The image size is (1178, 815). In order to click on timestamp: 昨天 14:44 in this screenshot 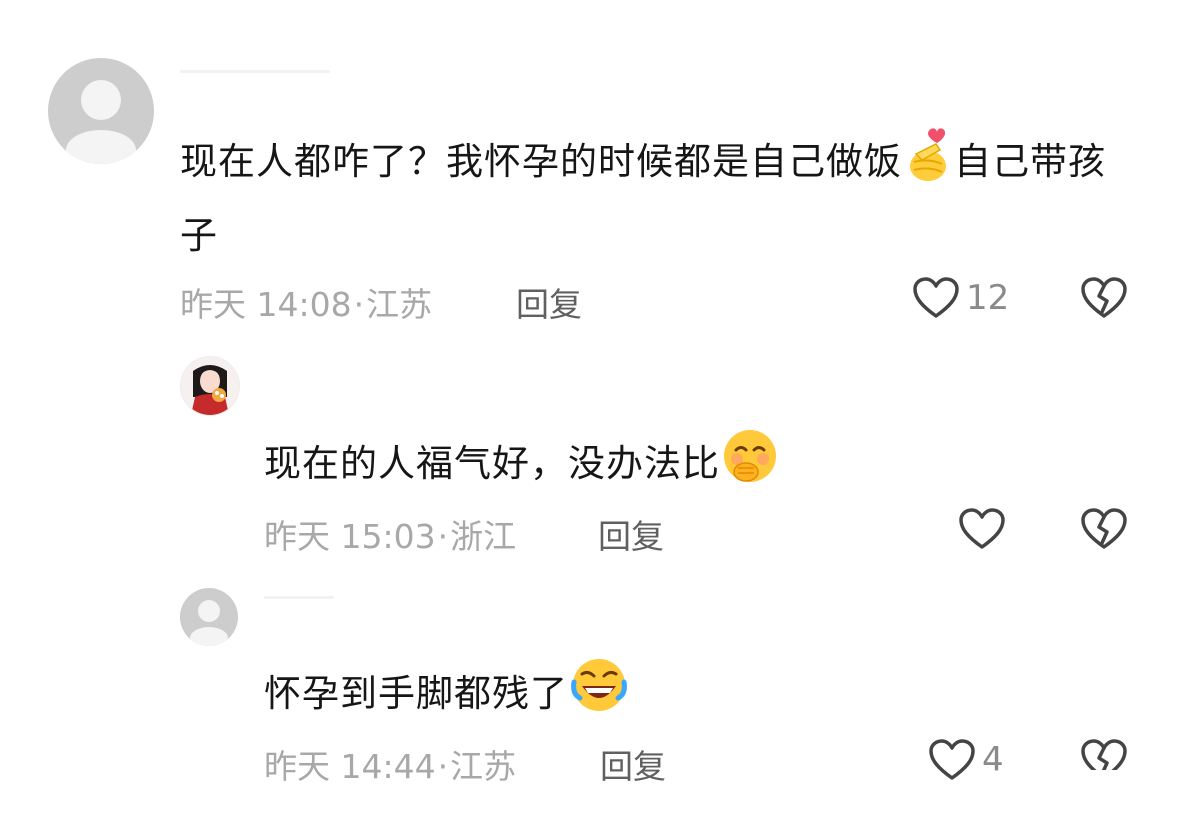, I will do `click(350, 766)`.